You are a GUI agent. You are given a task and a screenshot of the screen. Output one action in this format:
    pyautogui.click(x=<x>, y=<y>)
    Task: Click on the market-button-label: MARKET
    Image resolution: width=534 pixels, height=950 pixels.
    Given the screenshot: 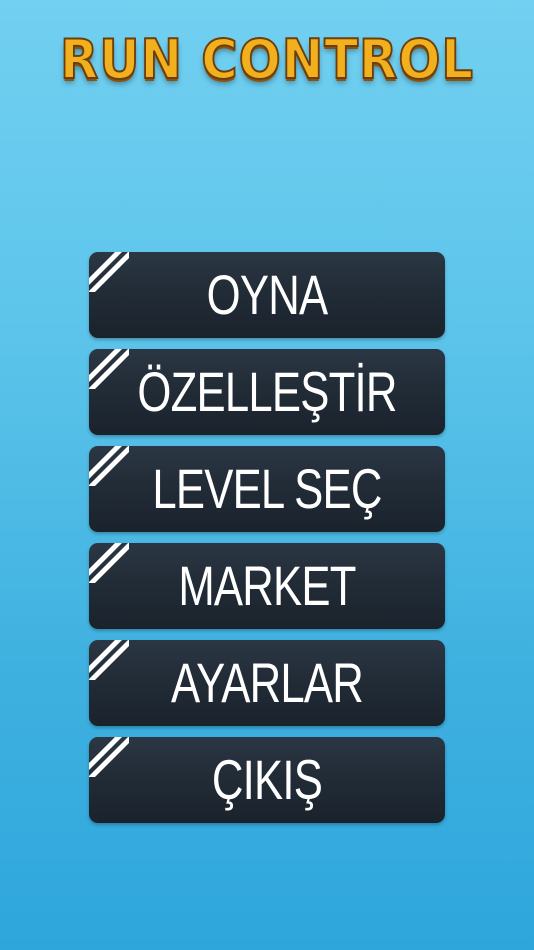 What is the action you would take?
    pyautogui.click(x=267, y=585)
    